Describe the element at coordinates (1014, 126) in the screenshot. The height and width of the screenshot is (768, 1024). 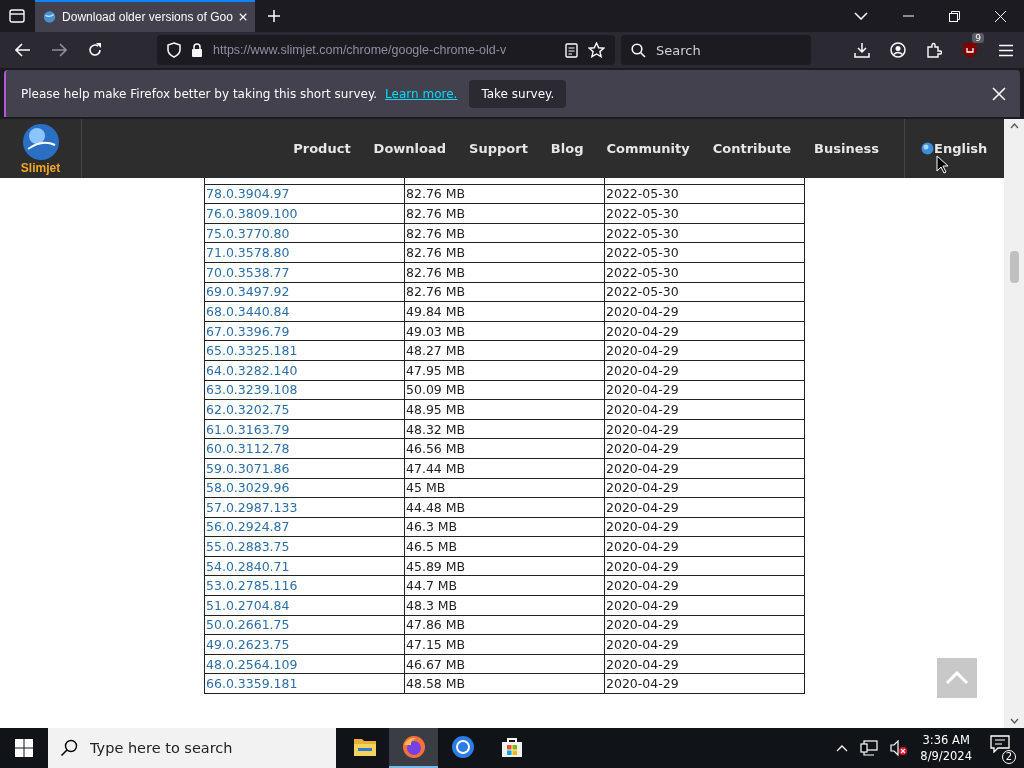
I see `scroll-up-icon` at that location.